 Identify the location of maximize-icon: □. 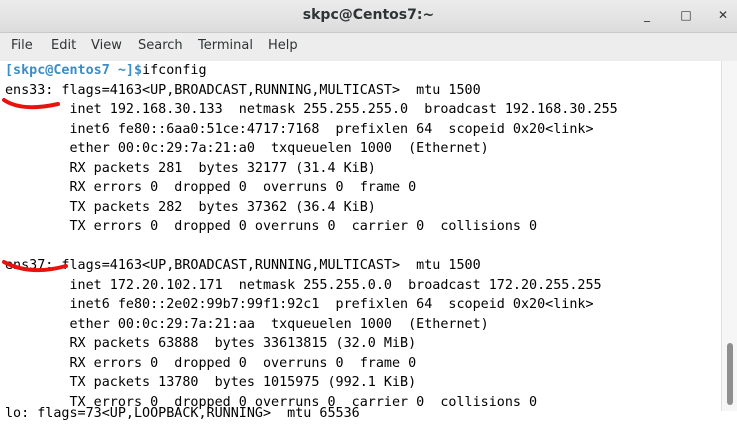
(686, 15).